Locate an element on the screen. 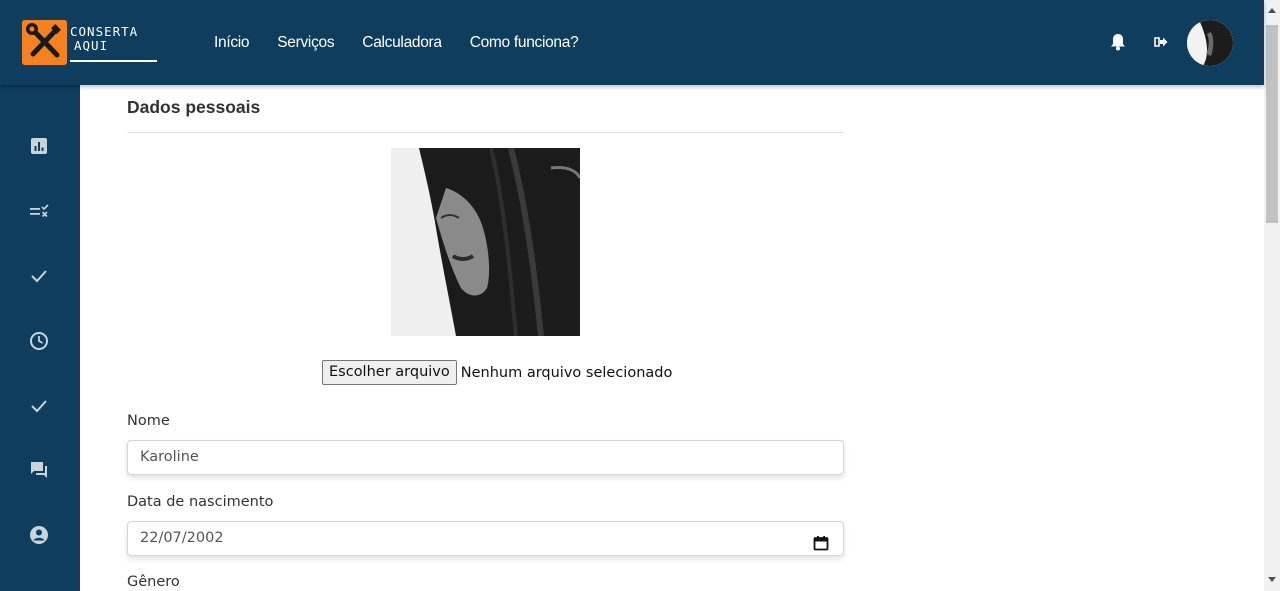 The width and height of the screenshot is (1280, 591). gender-label: Gênero is located at coordinates (153, 582).